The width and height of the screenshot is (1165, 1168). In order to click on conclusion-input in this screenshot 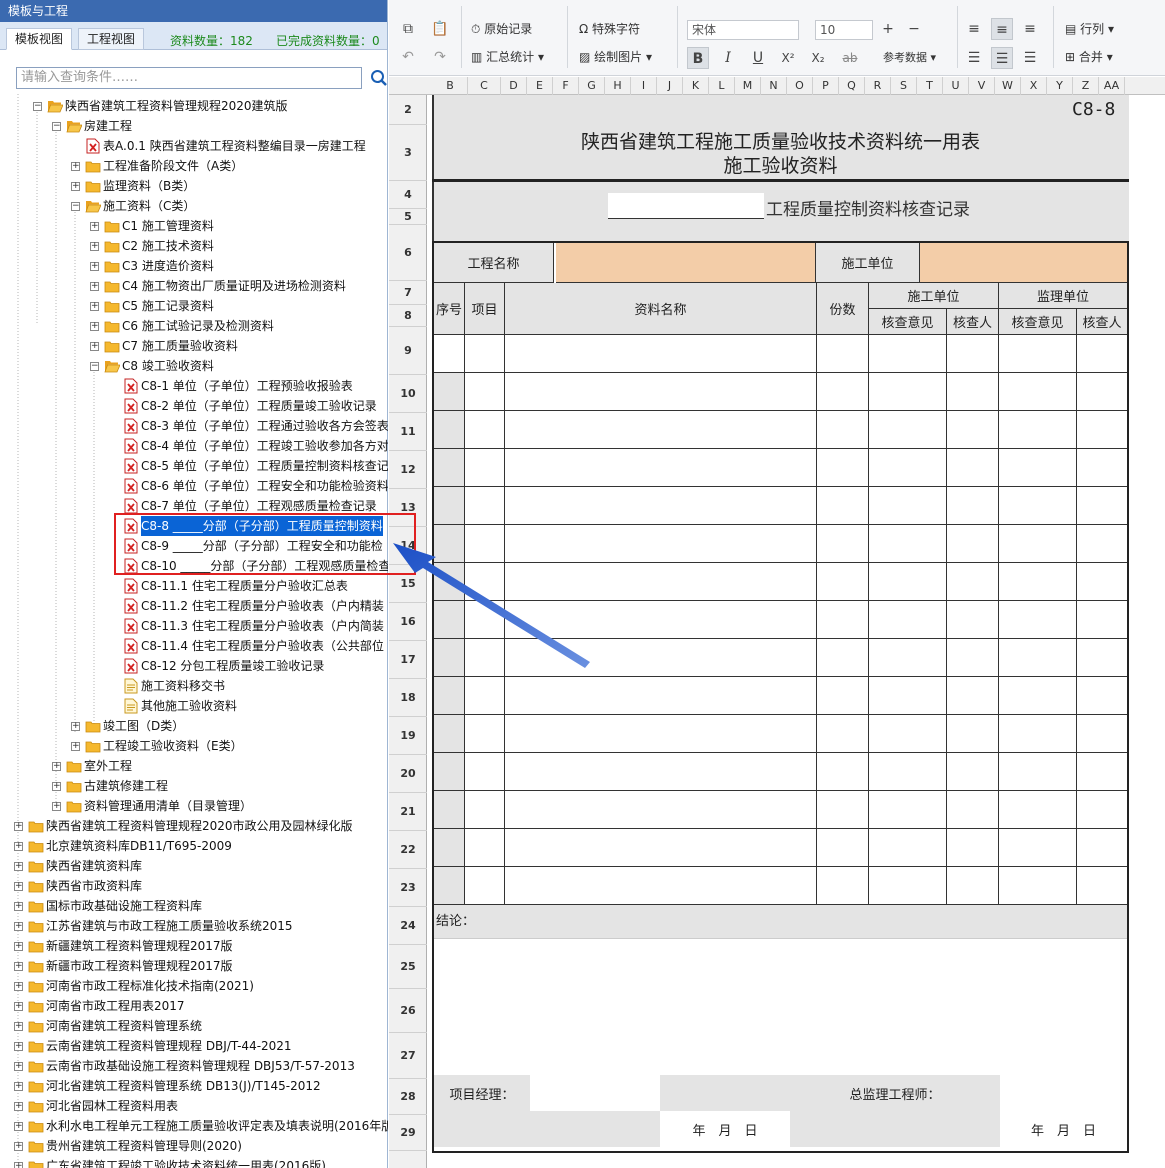, I will do `click(780, 1007)`.